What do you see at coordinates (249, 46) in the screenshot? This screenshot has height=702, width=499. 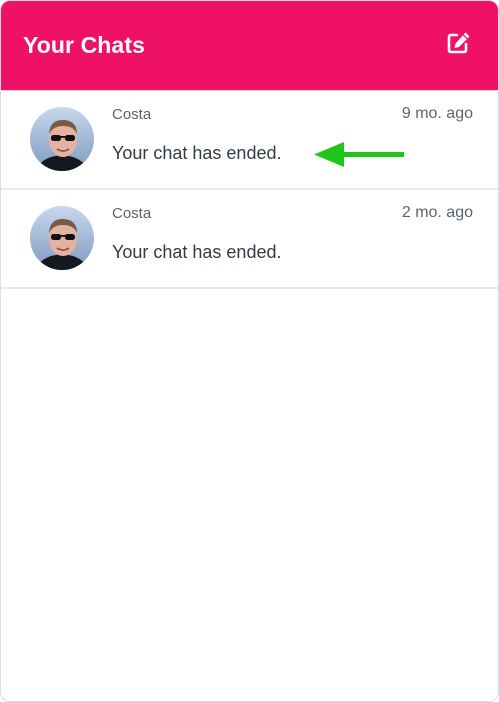 I see `chat-header: Your Chats` at bounding box center [249, 46].